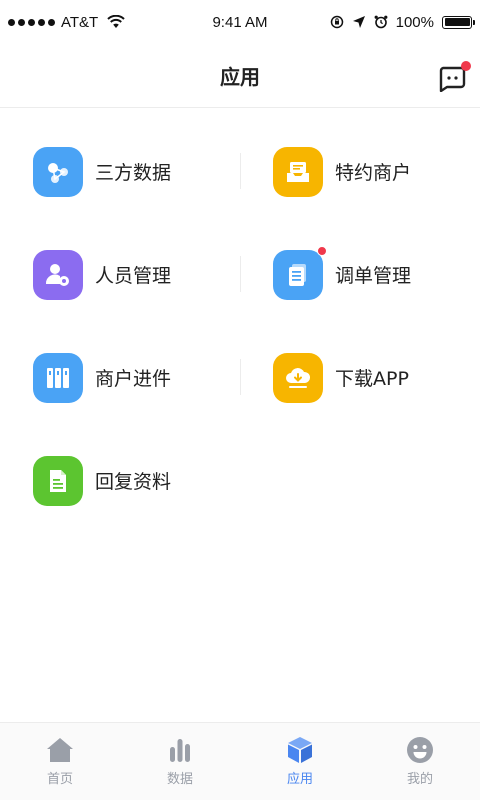 The width and height of the screenshot is (480, 800). What do you see at coordinates (133, 482) in the screenshot?
I see `app-label: 回复资料` at bounding box center [133, 482].